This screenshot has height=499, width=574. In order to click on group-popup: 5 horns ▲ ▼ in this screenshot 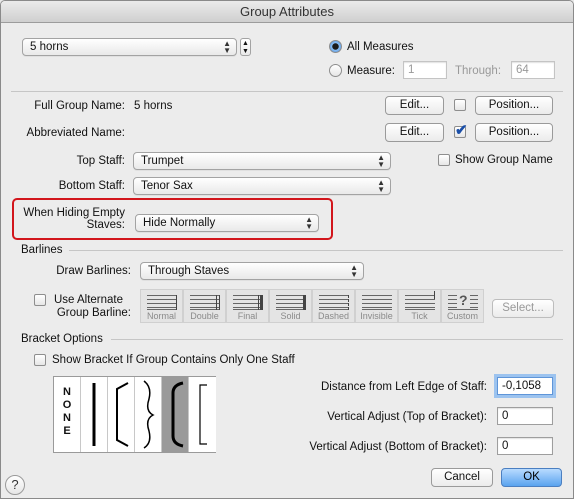, I will do `click(129, 47)`.